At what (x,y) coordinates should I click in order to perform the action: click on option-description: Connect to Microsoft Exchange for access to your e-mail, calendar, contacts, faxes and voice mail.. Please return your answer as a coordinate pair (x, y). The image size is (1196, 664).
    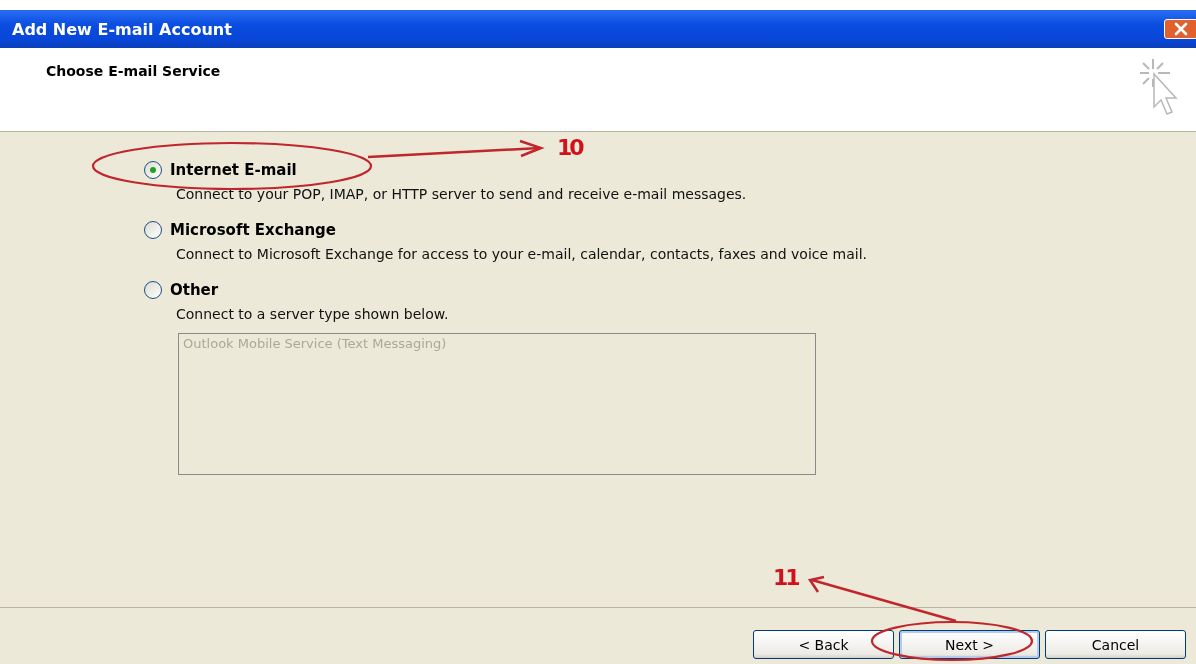
    Looking at the image, I should click on (521, 254).